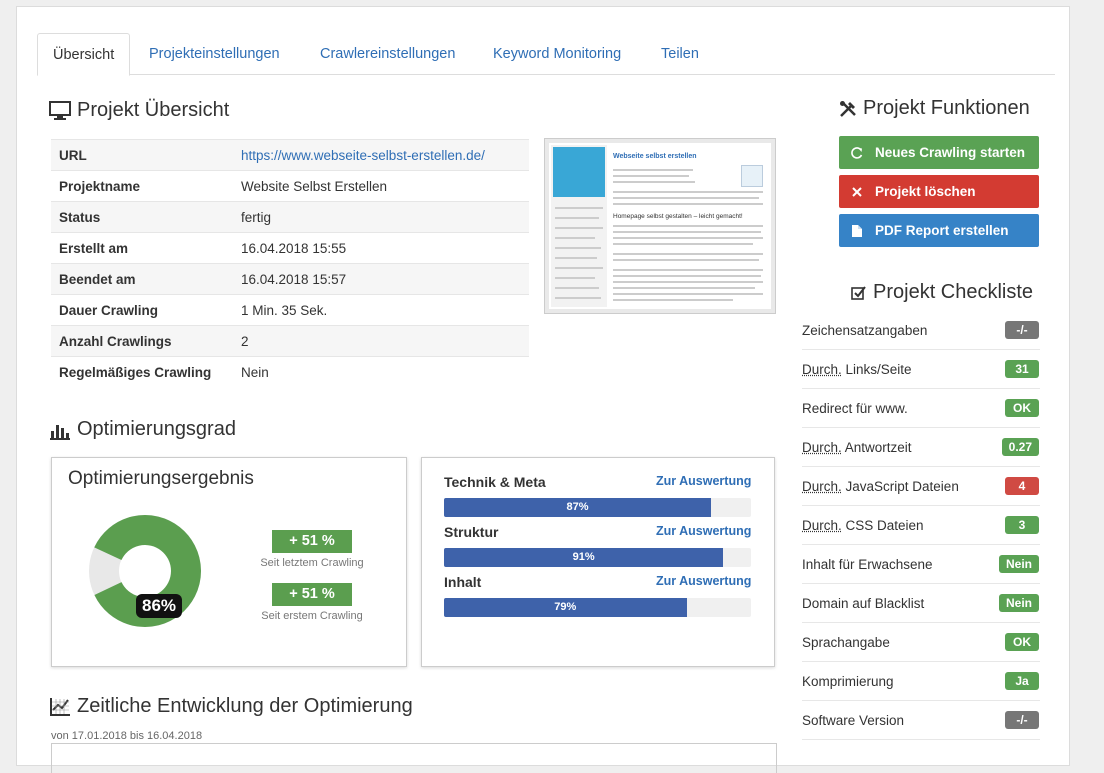 This screenshot has height=773, width=1104. I want to click on table-row: Regelmäßiges Crawling Nein, so click(290, 372).